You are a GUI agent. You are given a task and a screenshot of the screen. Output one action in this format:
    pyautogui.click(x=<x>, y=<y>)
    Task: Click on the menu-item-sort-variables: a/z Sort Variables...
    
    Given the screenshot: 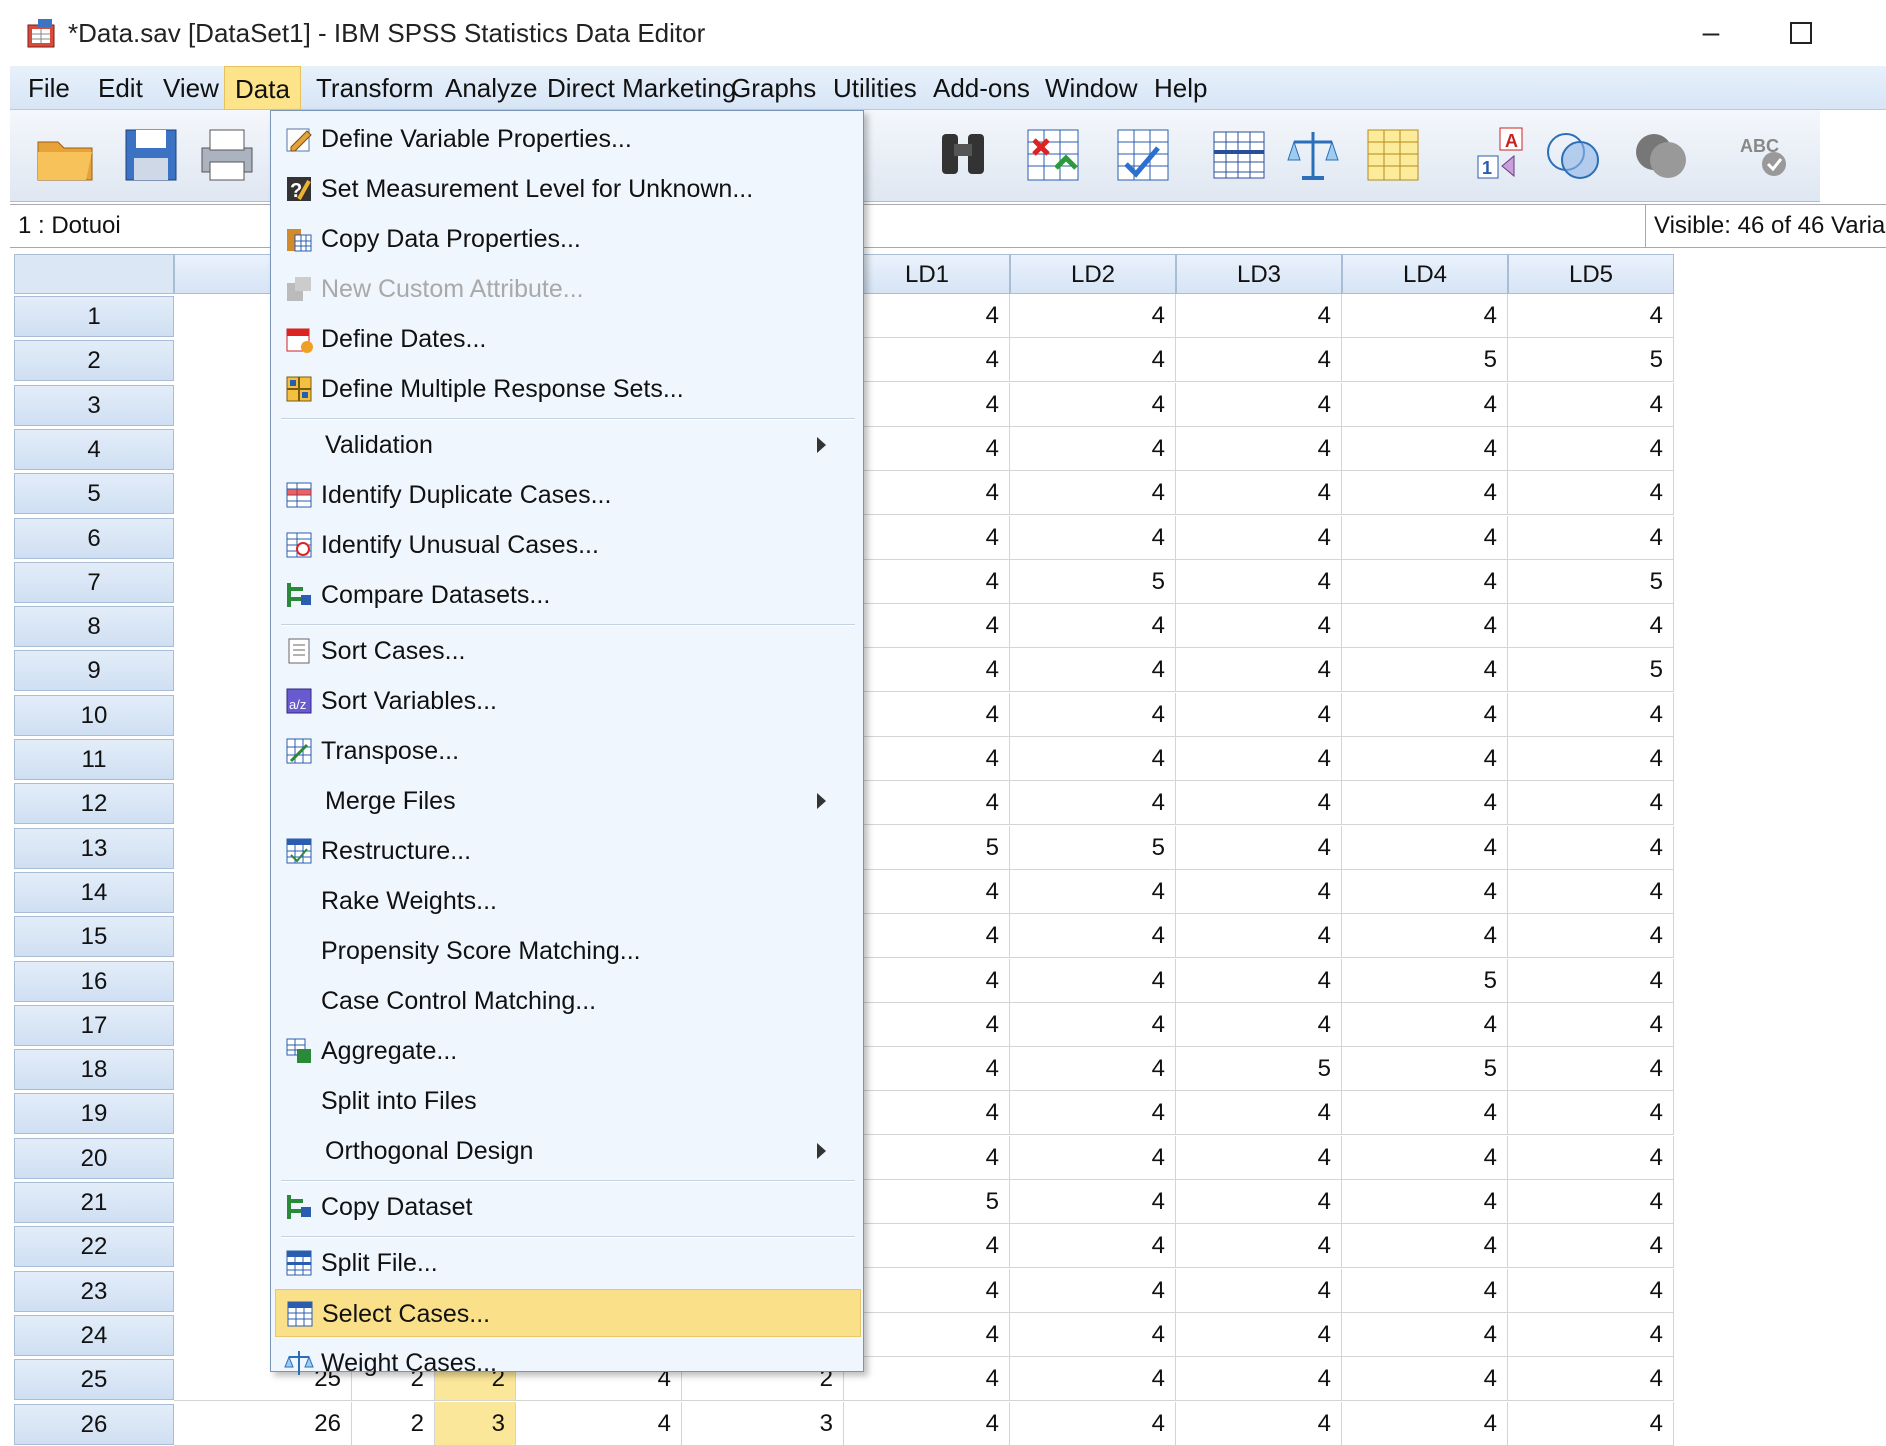 What is the action you would take?
    pyautogui.click(x=568, y=701)
    